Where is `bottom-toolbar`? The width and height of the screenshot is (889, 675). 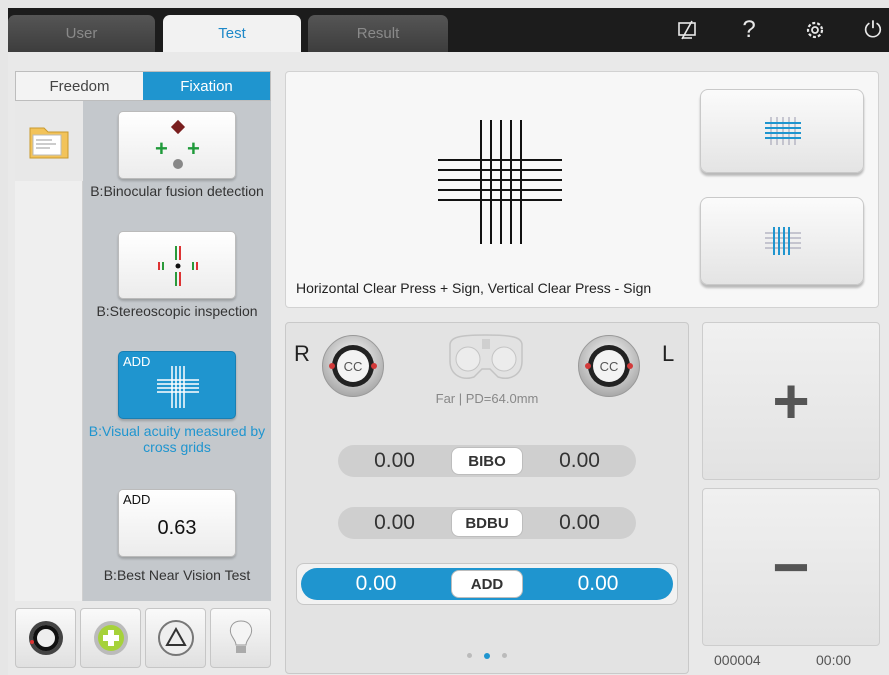
bottom-toolbar is located at coordinates (143, 638).